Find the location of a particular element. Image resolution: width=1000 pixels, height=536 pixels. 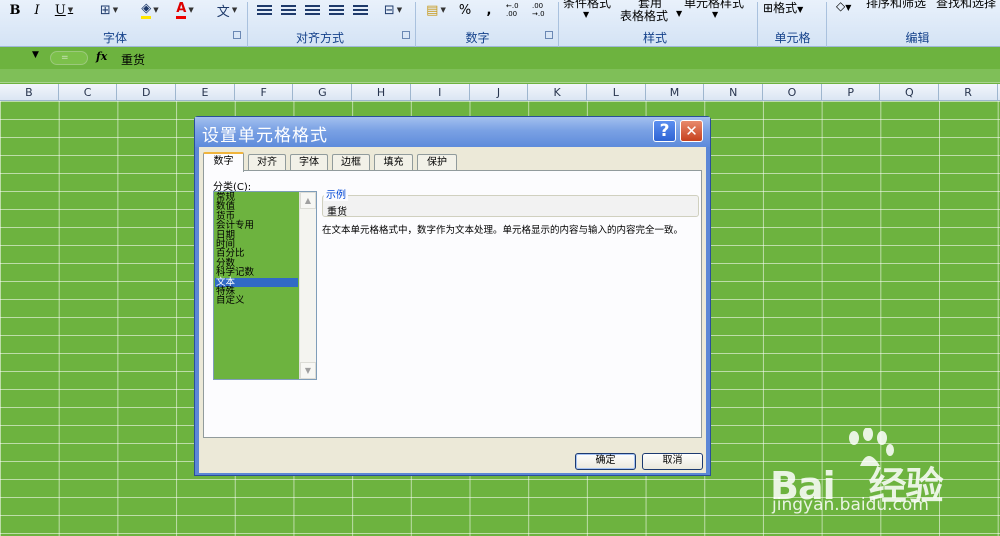

column-header: O is located at coordinates (792, 92).